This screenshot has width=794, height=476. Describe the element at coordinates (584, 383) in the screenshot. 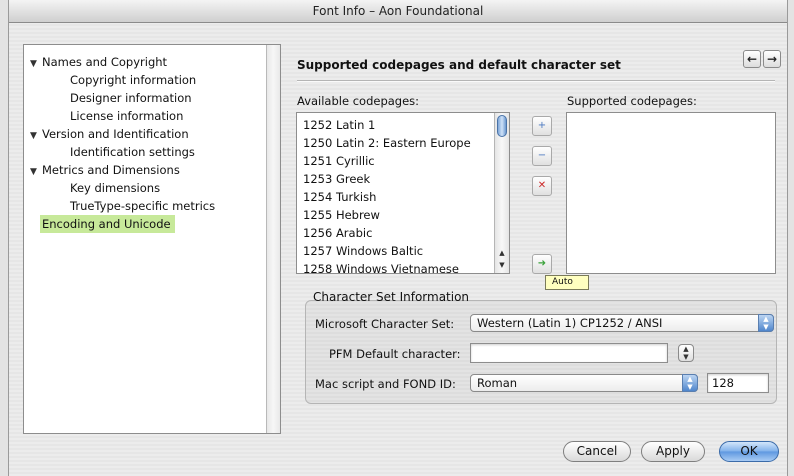

I see `mac-script-popup: Roman ▲ ▼` at that location.